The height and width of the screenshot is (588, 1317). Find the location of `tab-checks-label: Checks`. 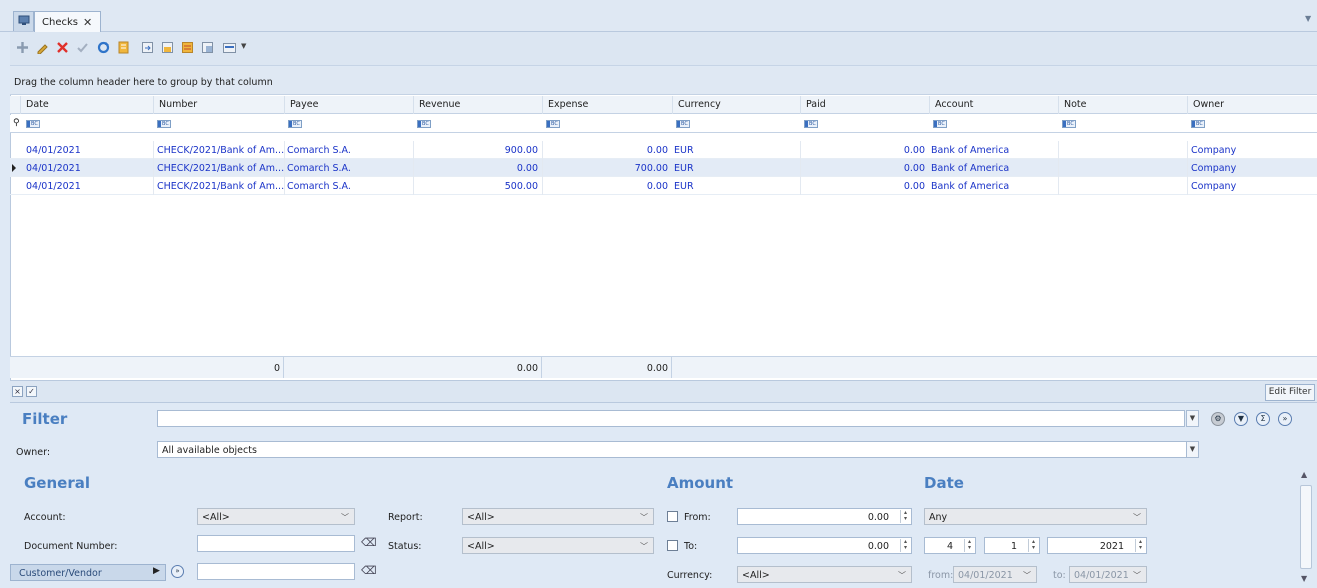

tab-checks-label: Checks is located at coordinates (60, 22).